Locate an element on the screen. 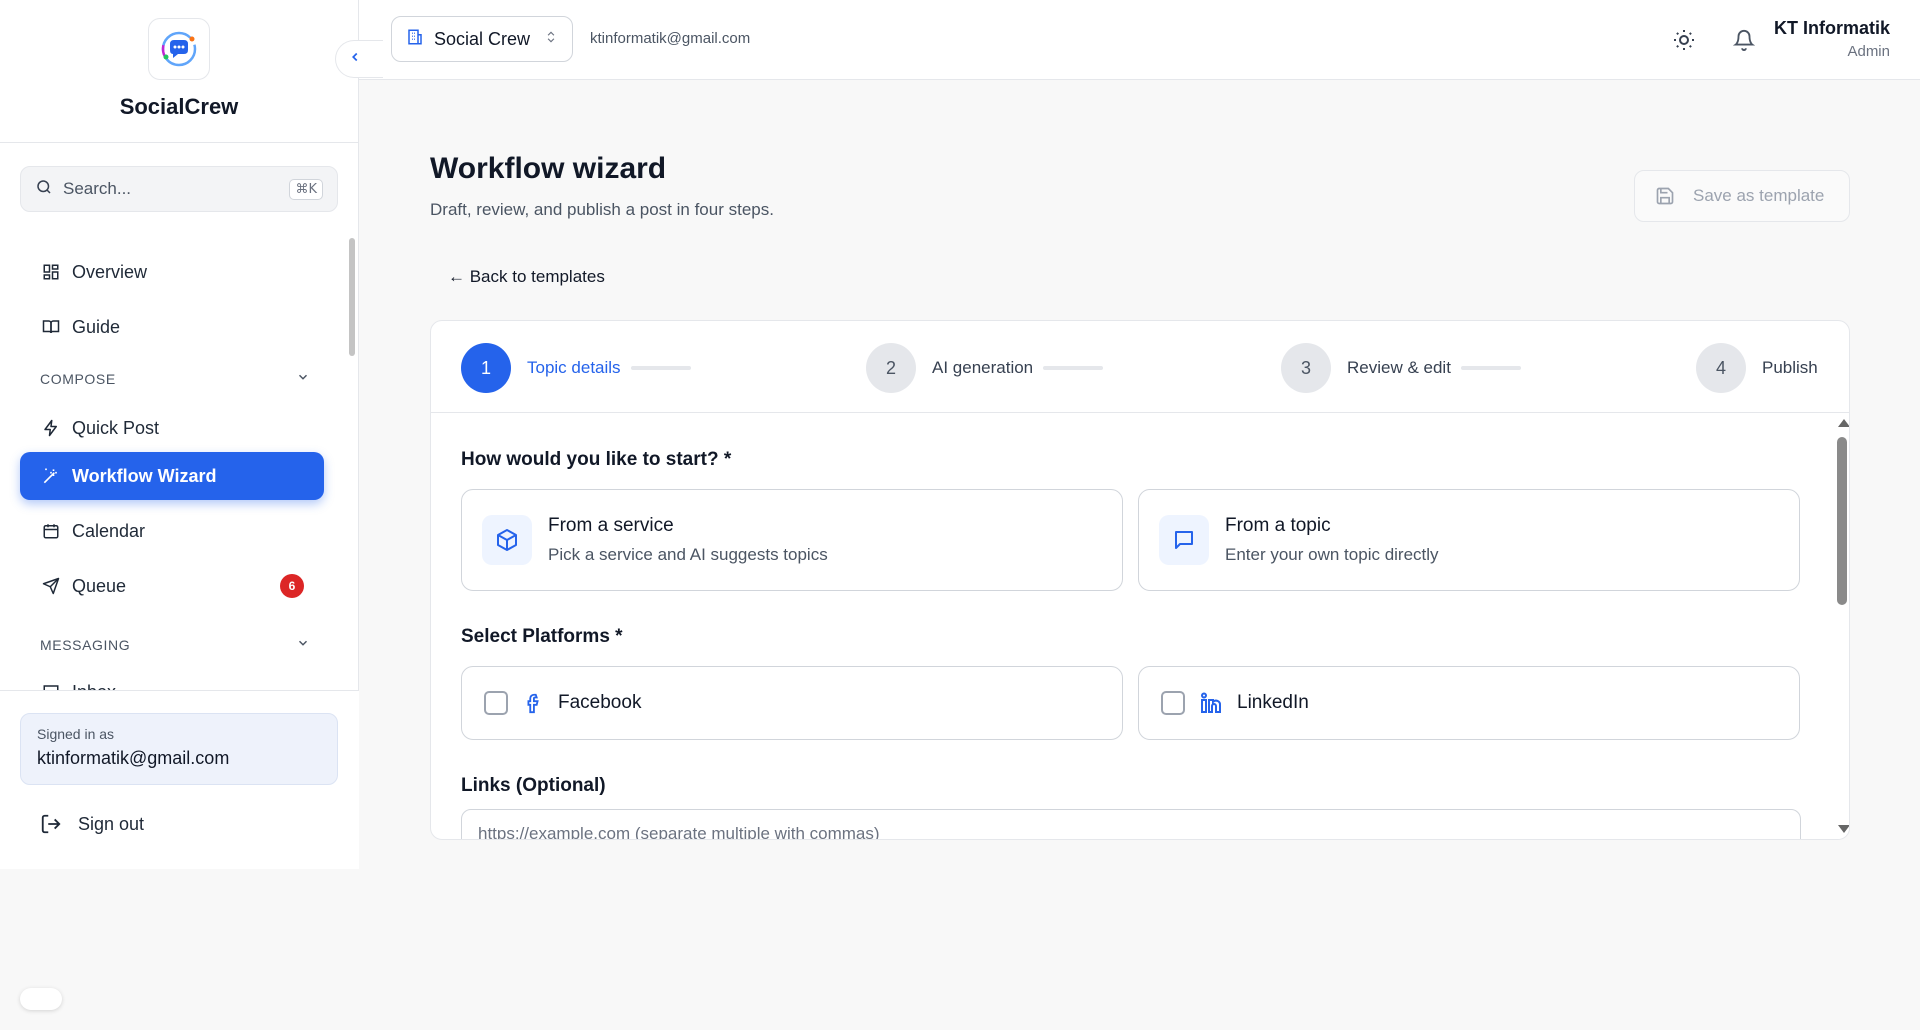 The height and width of the screenshot is (1030, 1920). building-icon is located at coordinates (415, 39).